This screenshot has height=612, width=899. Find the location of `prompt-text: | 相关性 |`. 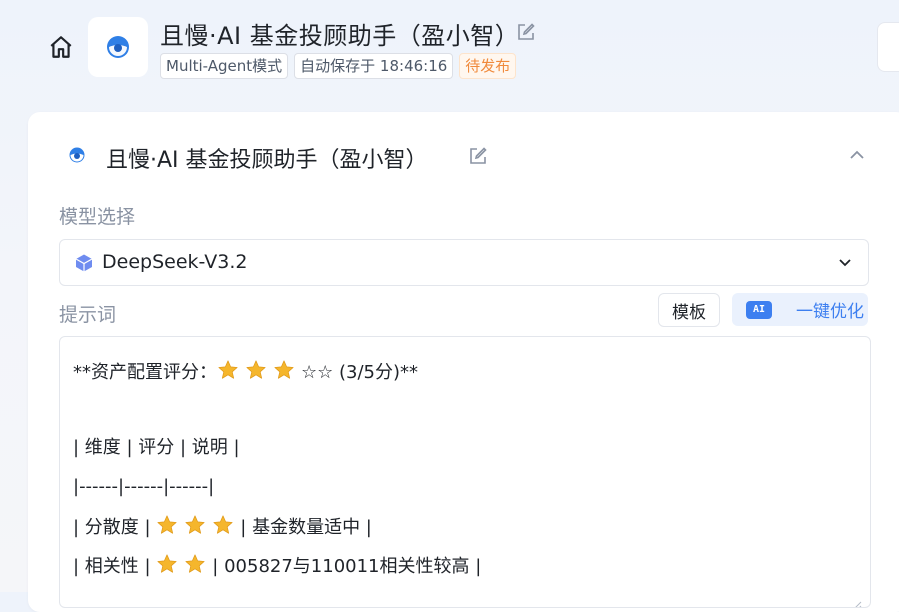

prompt-text: | 相关性 | is located at coordinates (115, 566).